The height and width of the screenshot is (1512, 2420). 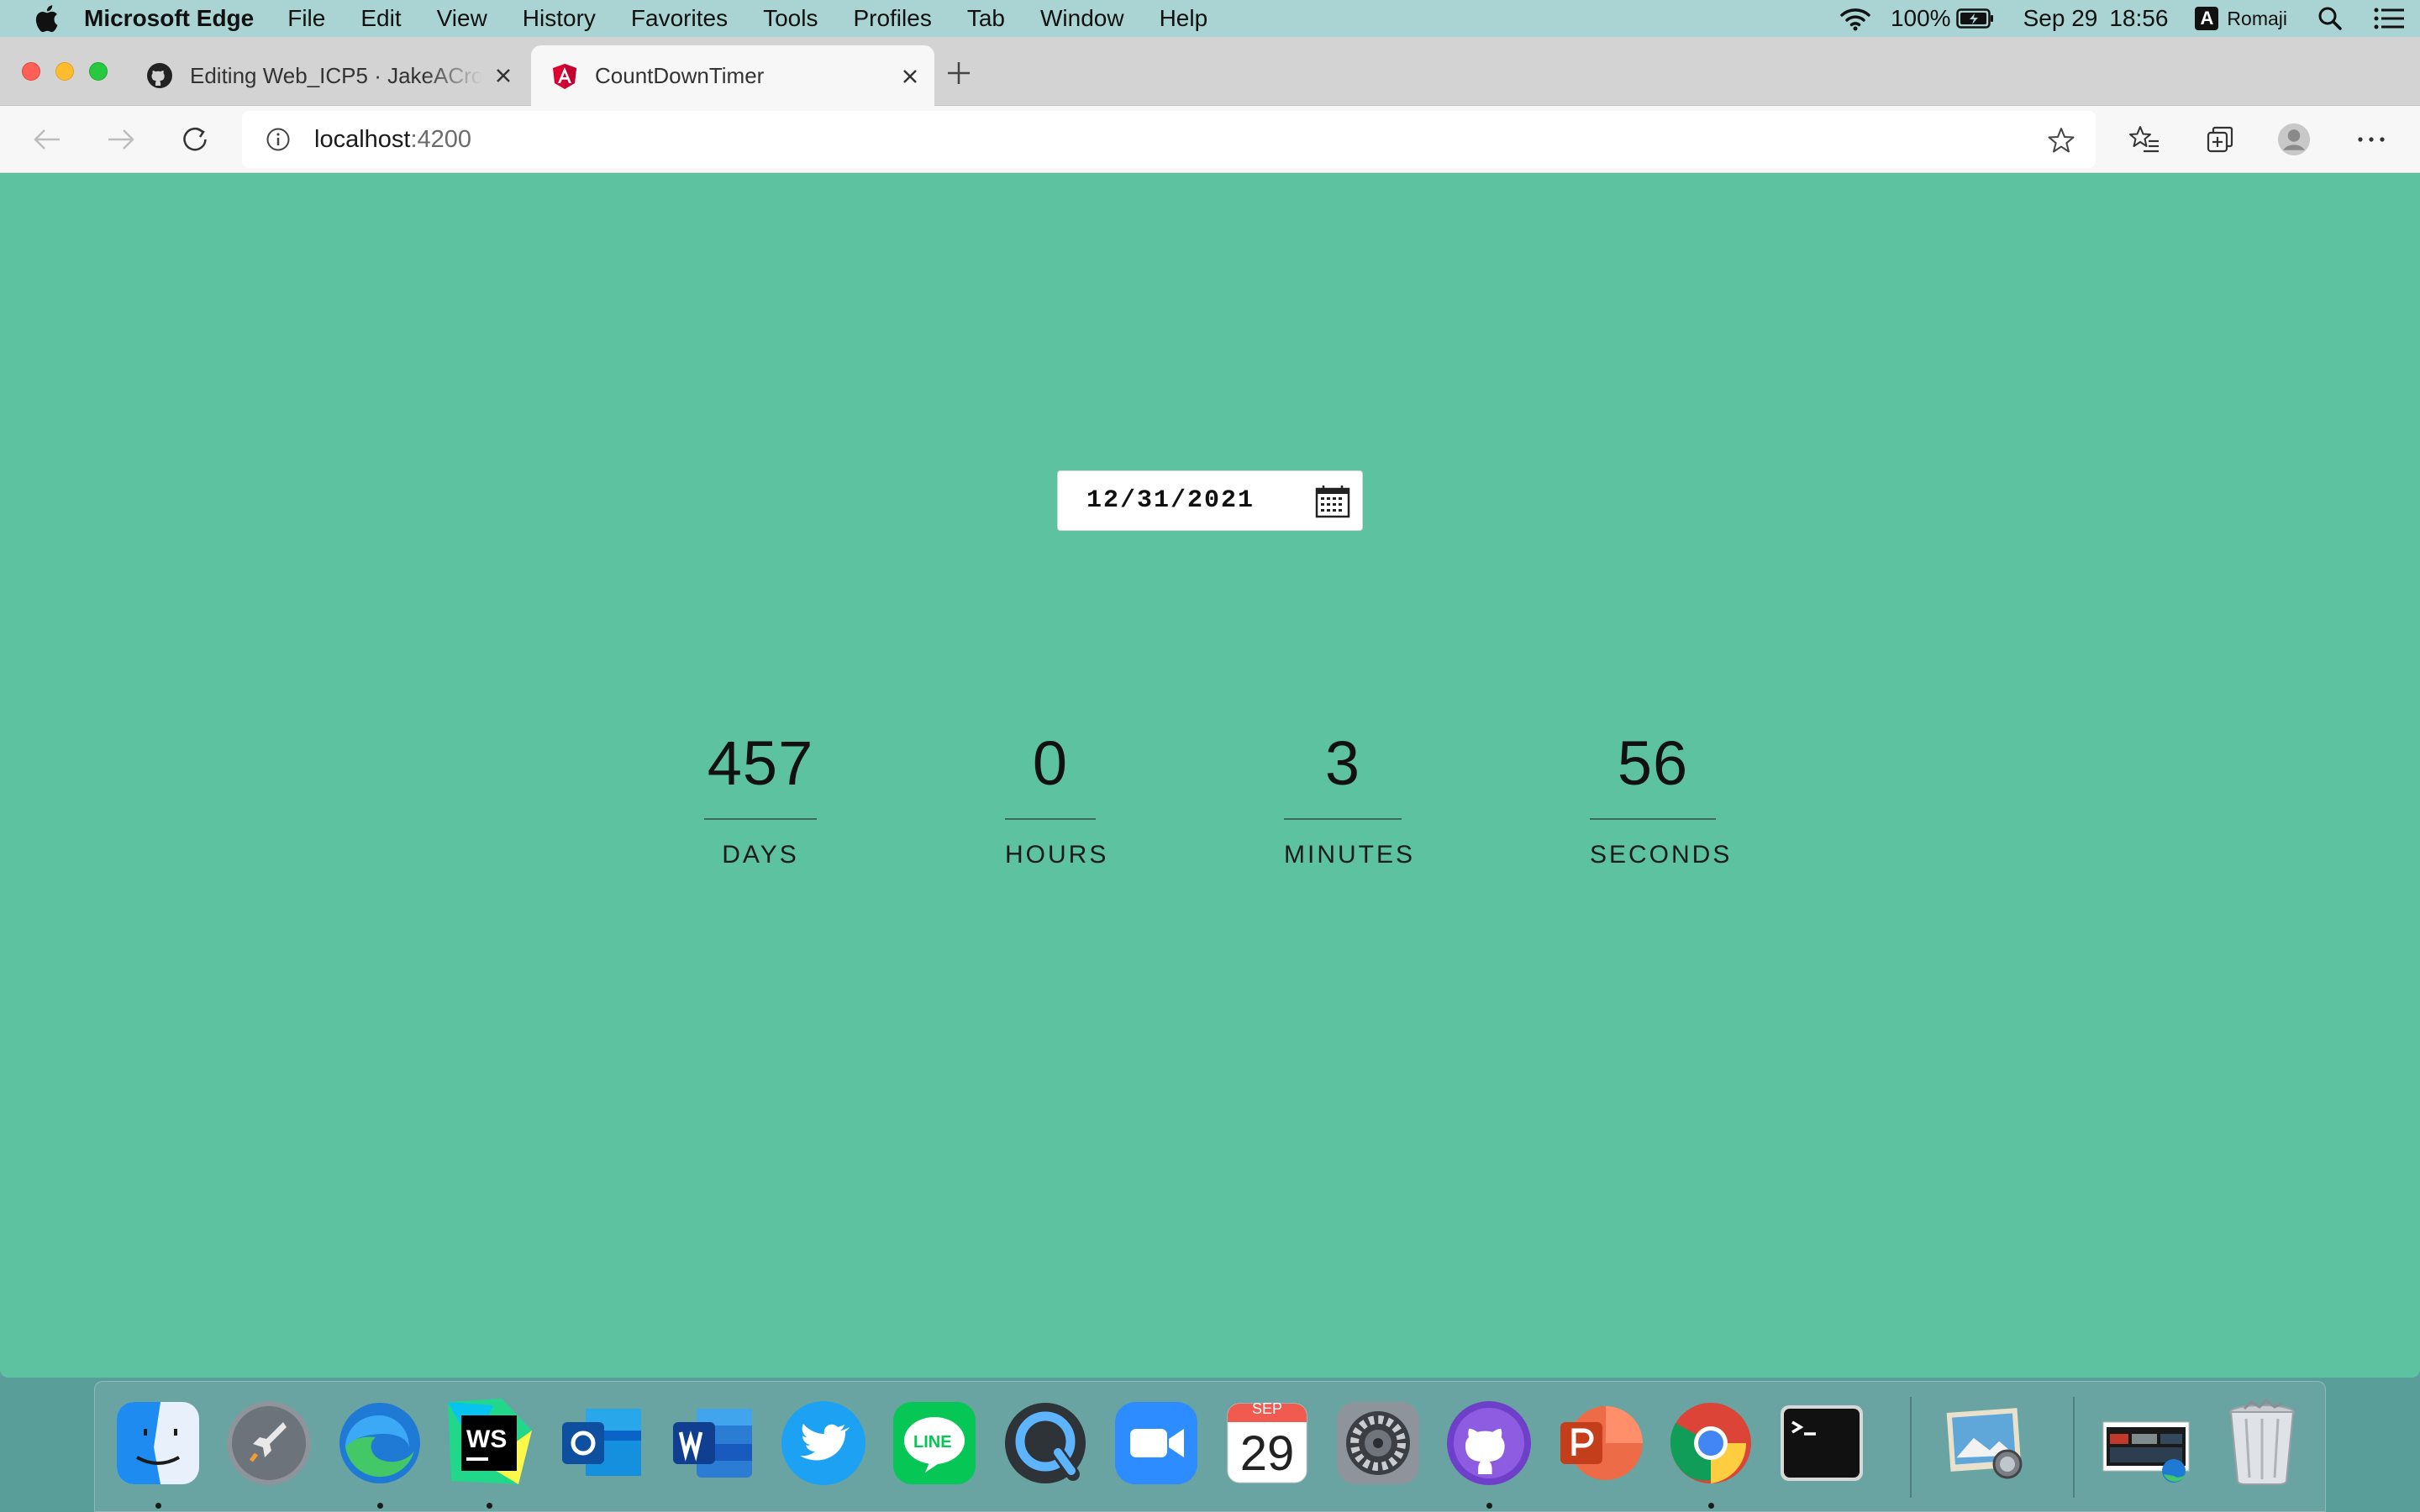 What do you see at coordinates (1489, 1506) in the screenshot?
I see `github-desktop-running-indicator` at bounding box center [1489, 1506].